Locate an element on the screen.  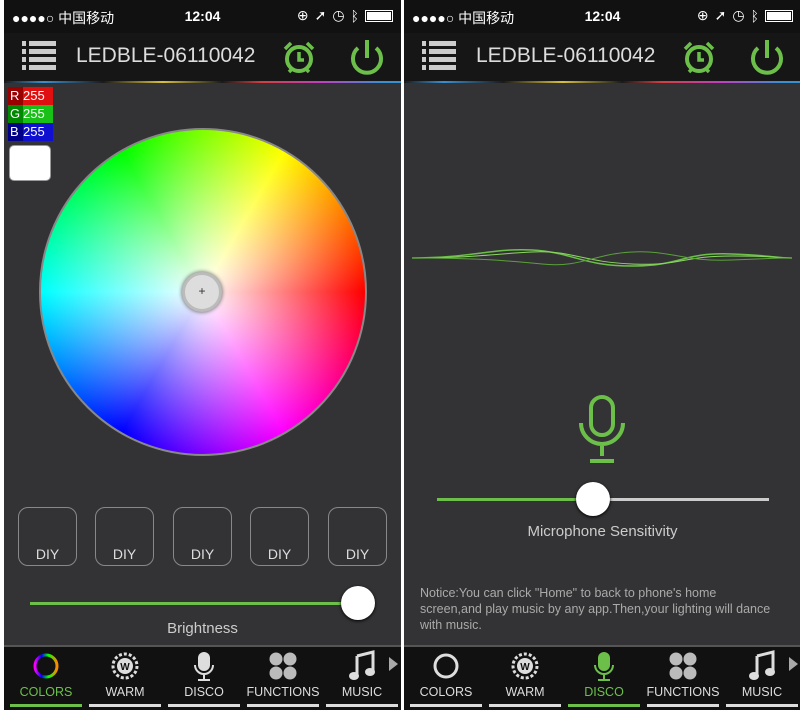
microphone-sensitivity-label: Microphone Sensitivity is located at coordinates (602, 531).